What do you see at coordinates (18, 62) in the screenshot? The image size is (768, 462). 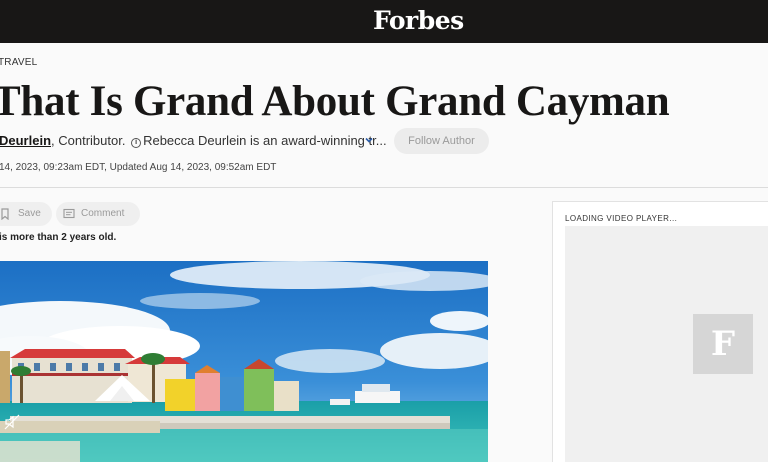 I see `article-category: TRAVEL` at bounding box center [18, 62].